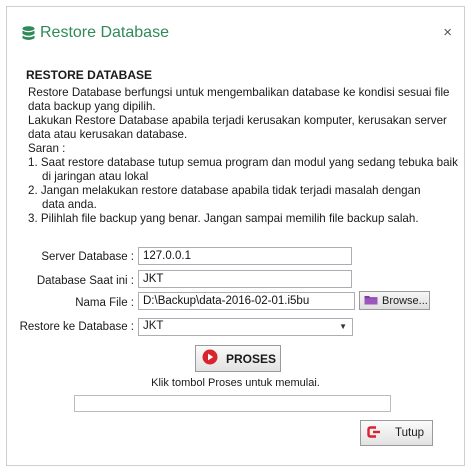 This screenshot has width=471, height=472. Describe the element at coordinates (47, 148) in the screenshot. I see `description-line: Saran :` at that location.